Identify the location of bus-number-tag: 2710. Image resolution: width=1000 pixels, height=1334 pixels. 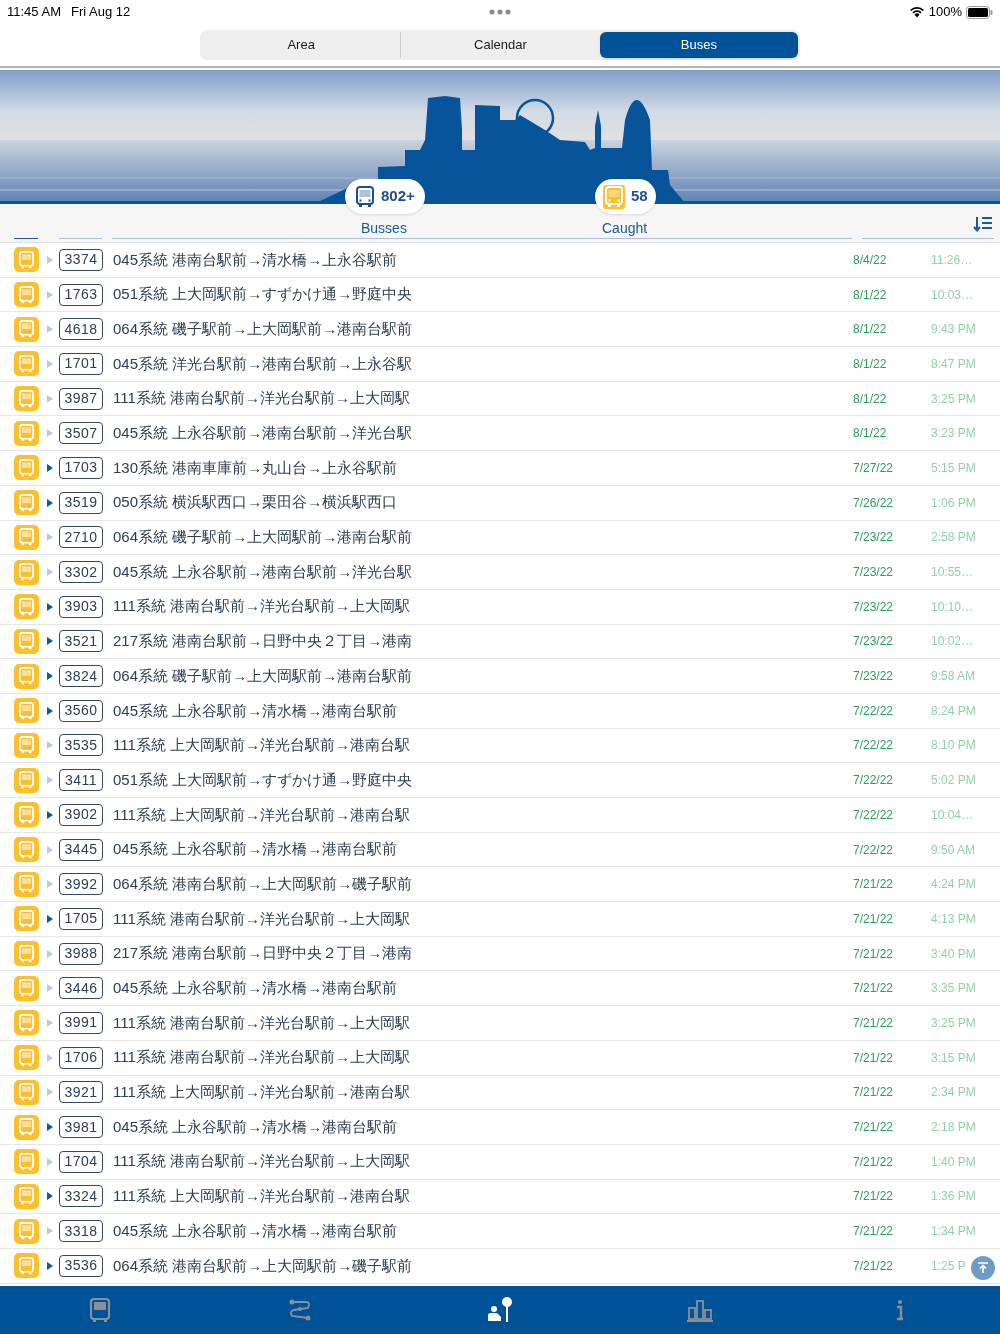
(81, 537).